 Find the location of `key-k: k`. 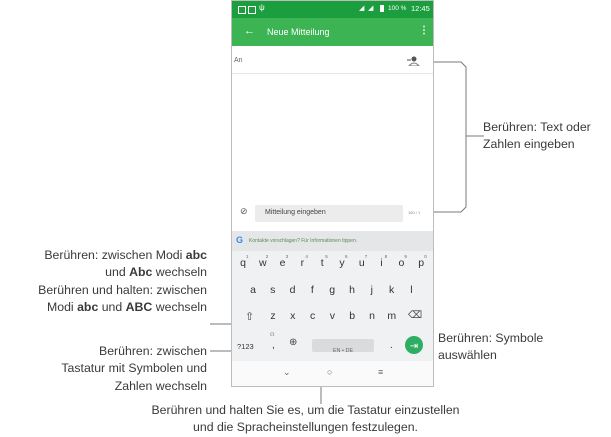

key-k: k is located at coordinates (392, 290).